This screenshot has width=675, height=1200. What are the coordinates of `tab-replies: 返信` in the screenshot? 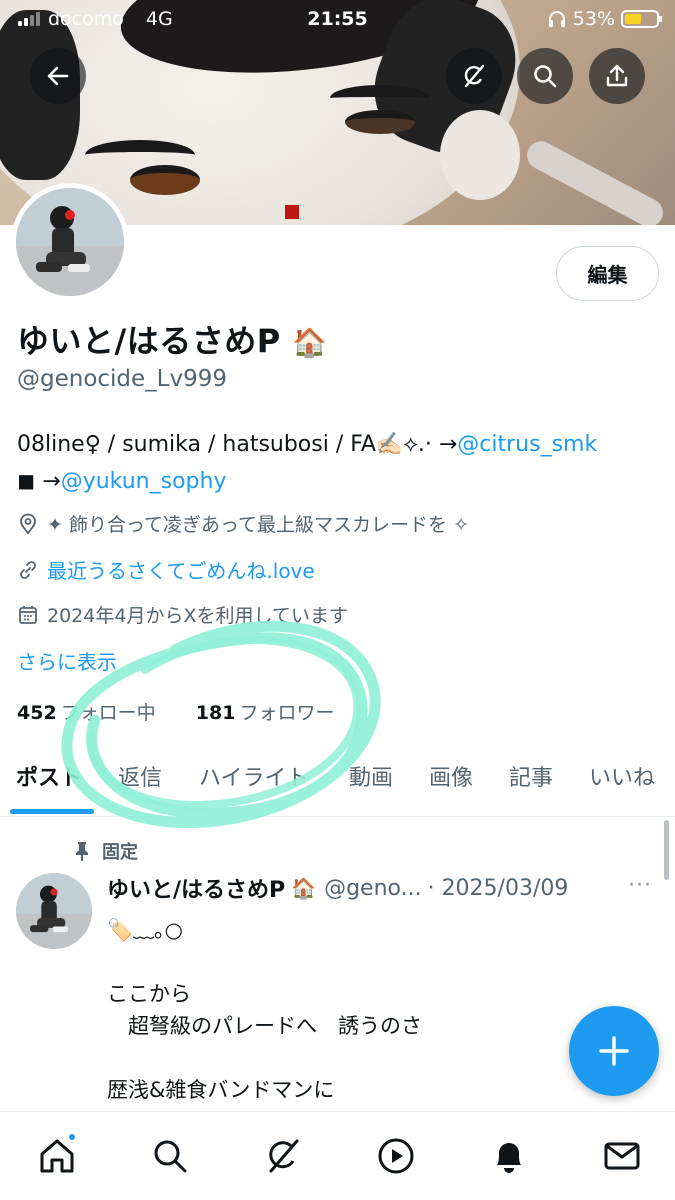 It's located at (140, 776).